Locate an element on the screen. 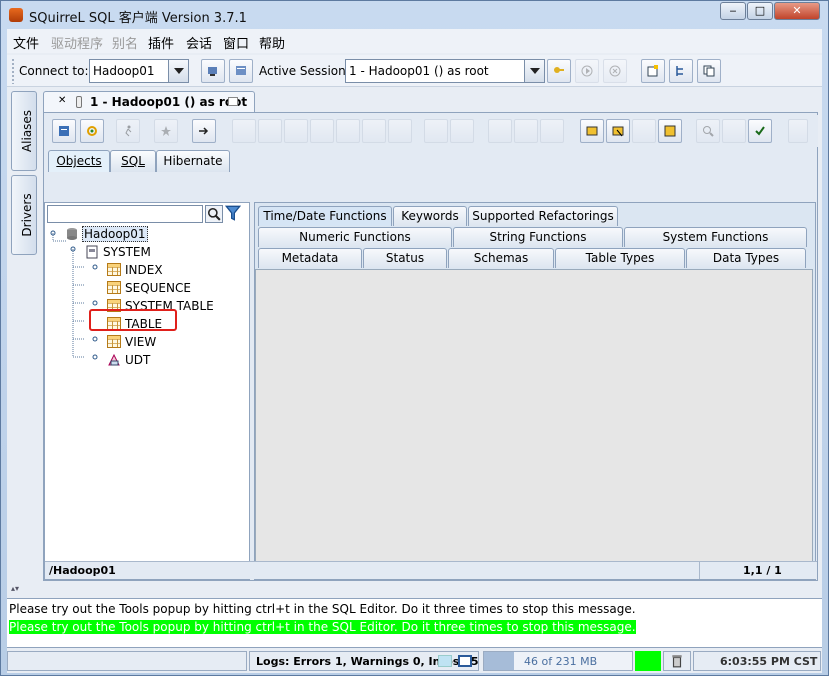  sql-editor-button is located at coordinates (64, 131).